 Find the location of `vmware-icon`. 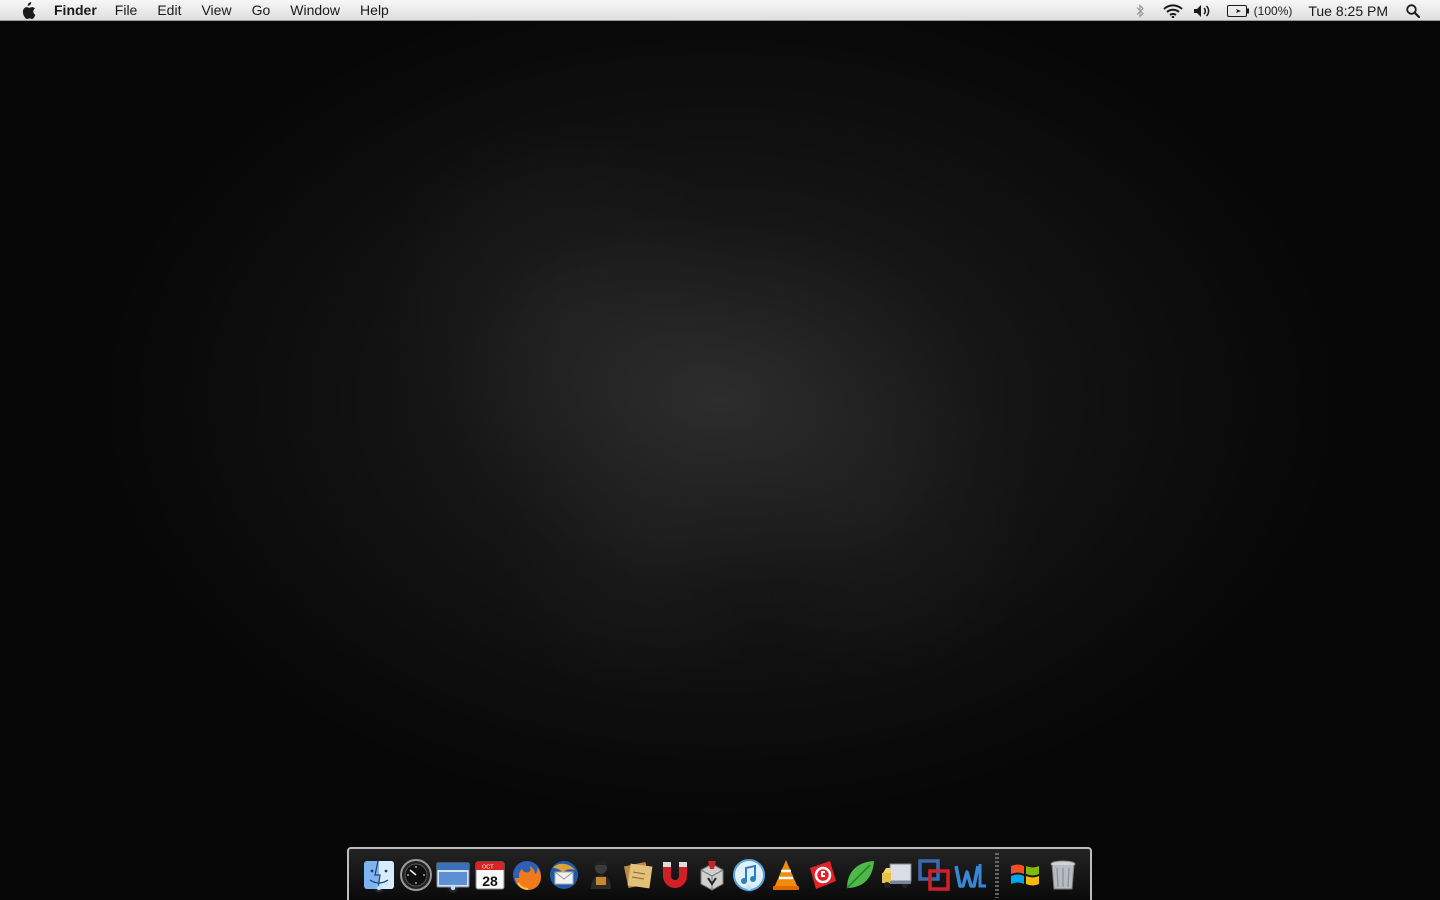

vmware-icon is located at coordinates (934, 875).